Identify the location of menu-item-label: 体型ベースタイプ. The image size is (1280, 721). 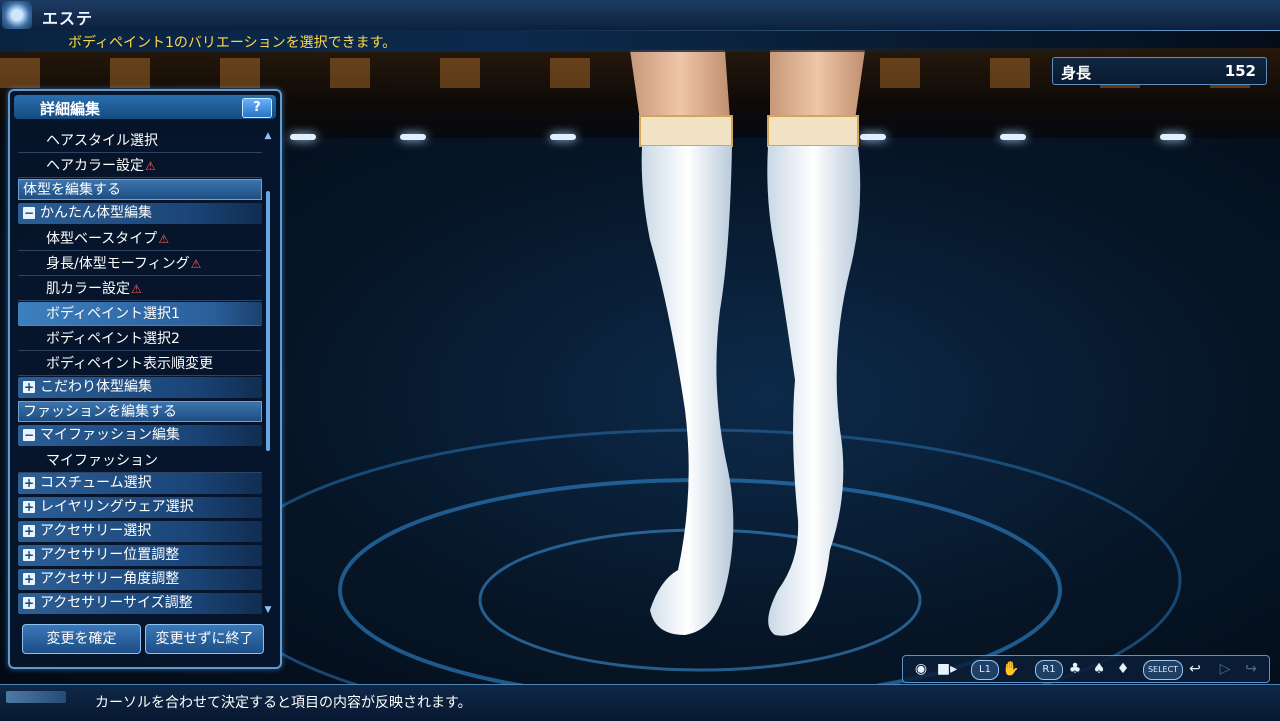
(102, 239).